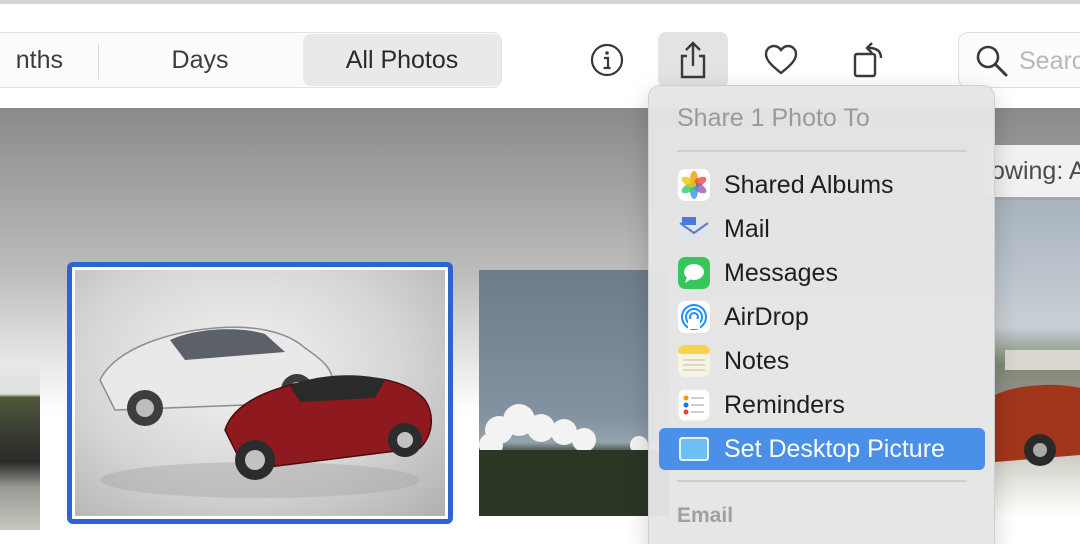  What do you see at coordinates (20, 445) in the screenshot?
I see `photo-tractor` at bounding box center [20, 445].